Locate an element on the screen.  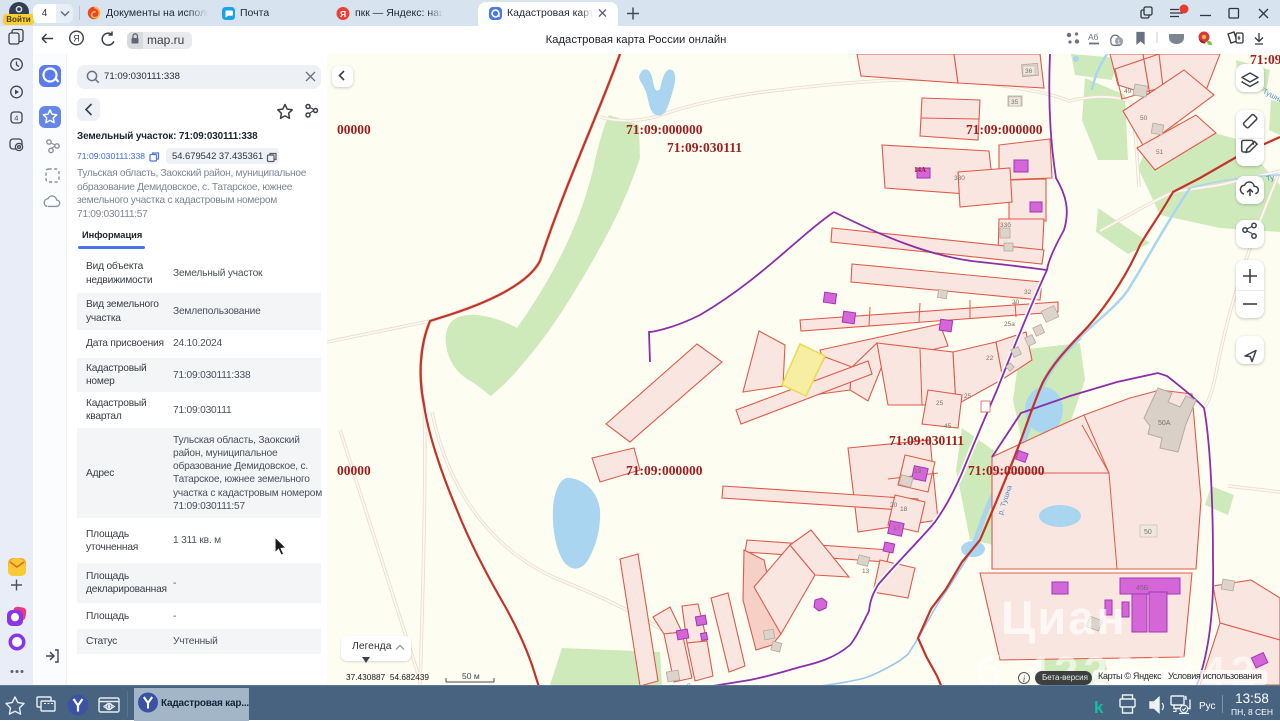
svg-text: 13 is located at coordinates (866, 571).